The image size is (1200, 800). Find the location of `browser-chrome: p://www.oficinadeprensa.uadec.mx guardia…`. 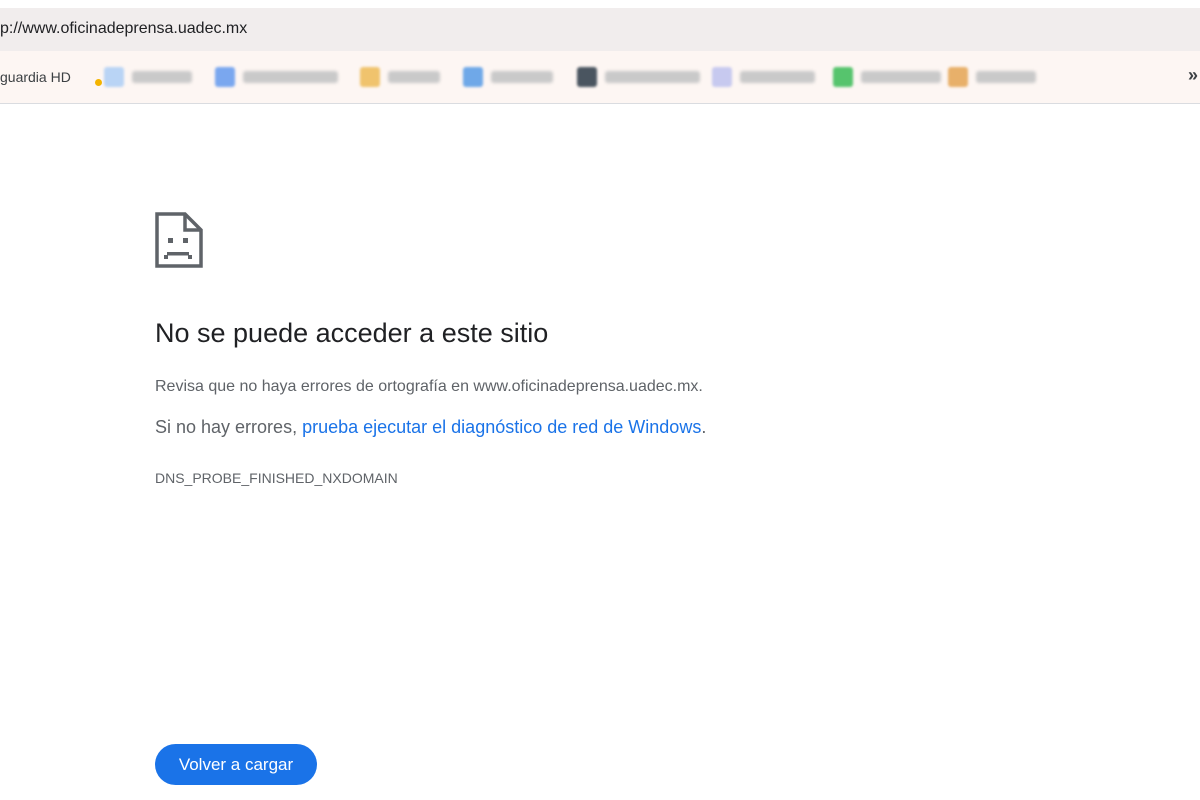

browser-chrome: p://www.oficinadeprensa.uadec.mx guardia… is located at coordinates (600, 52).